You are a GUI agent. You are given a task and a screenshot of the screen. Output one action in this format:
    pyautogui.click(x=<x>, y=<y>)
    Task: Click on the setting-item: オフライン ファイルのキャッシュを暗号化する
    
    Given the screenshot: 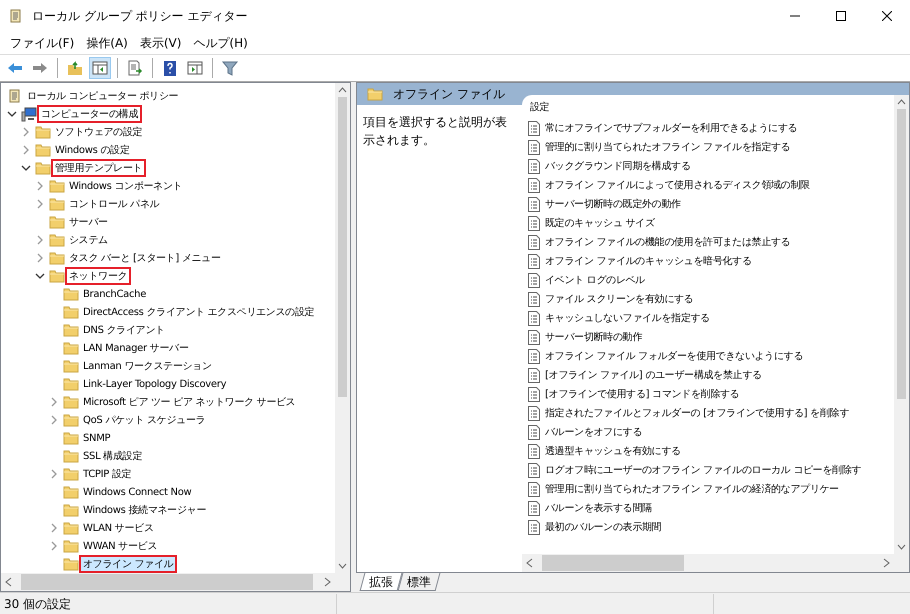 What is the action you would take?
    pyautogui.click(x=648, y=261)
    